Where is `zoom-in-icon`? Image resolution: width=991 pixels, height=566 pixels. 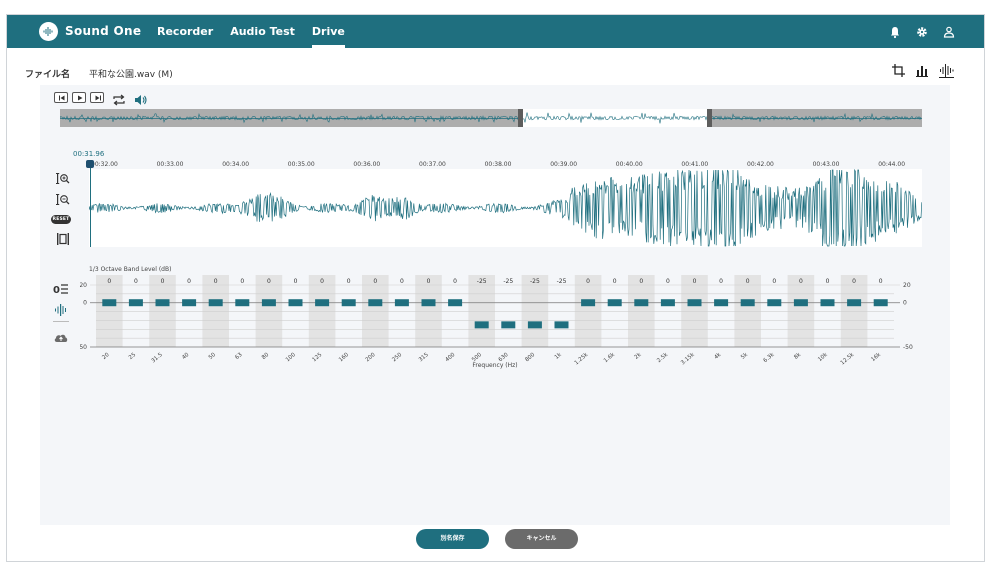
zoom-in-icon is located at coordinates (63, 178).